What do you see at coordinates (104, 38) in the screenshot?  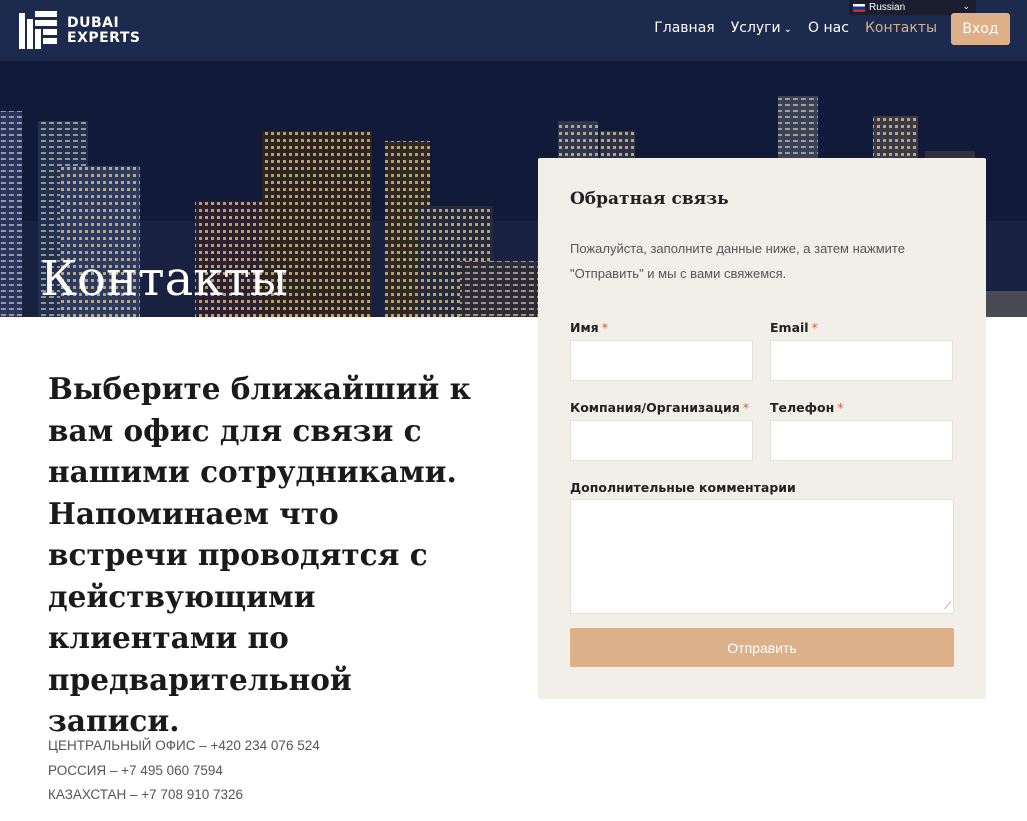 I see `logo-line-2: EXPERTS` at bounding box center [104, 38].